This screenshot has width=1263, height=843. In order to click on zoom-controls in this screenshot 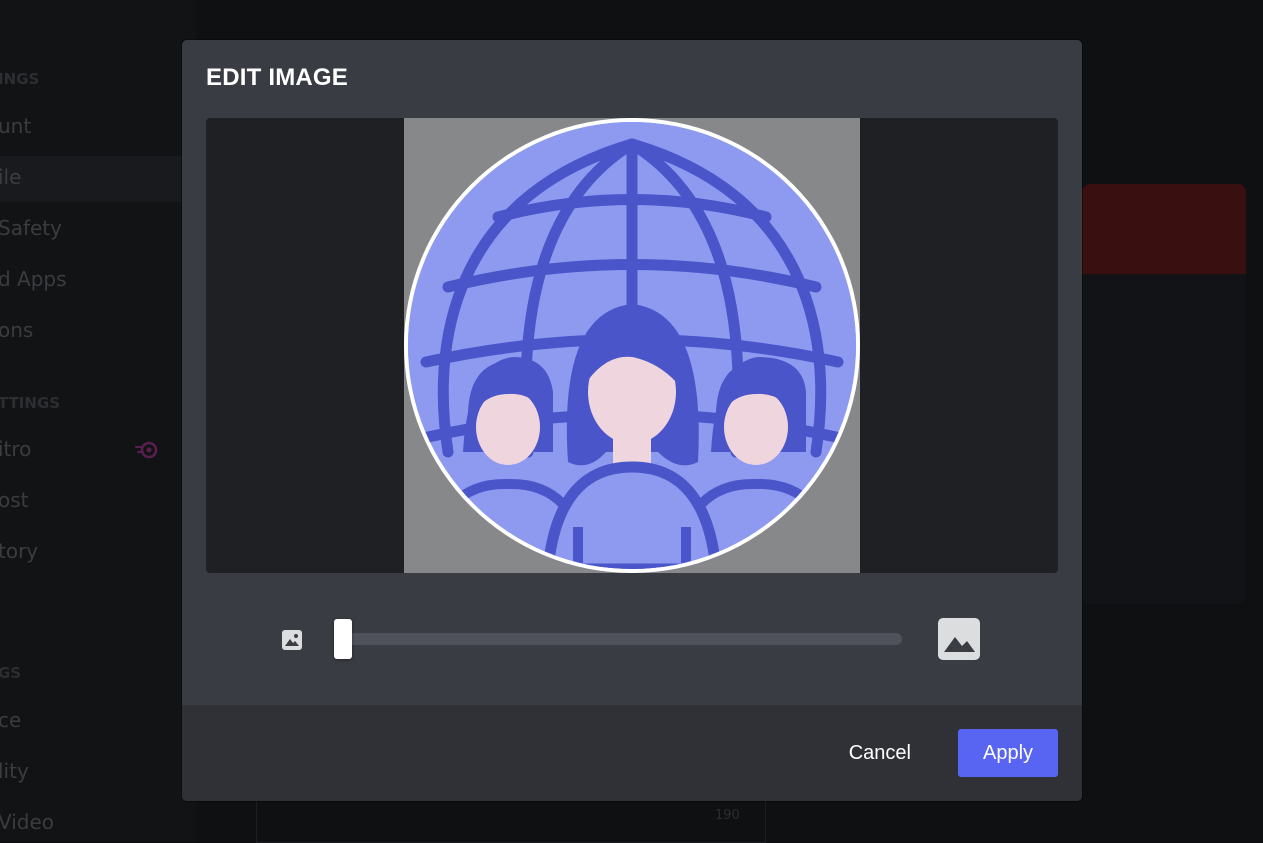, I will do `click(632, 640)`.